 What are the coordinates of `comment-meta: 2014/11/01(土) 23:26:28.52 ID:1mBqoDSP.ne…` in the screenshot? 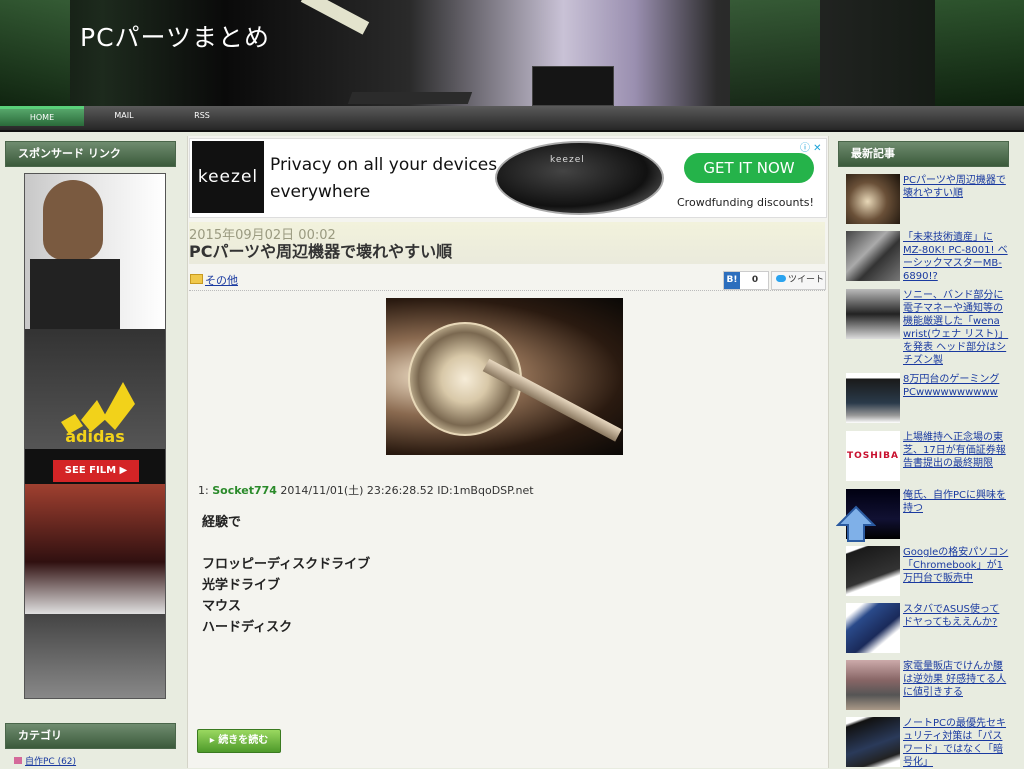 It's located at (407, 490).